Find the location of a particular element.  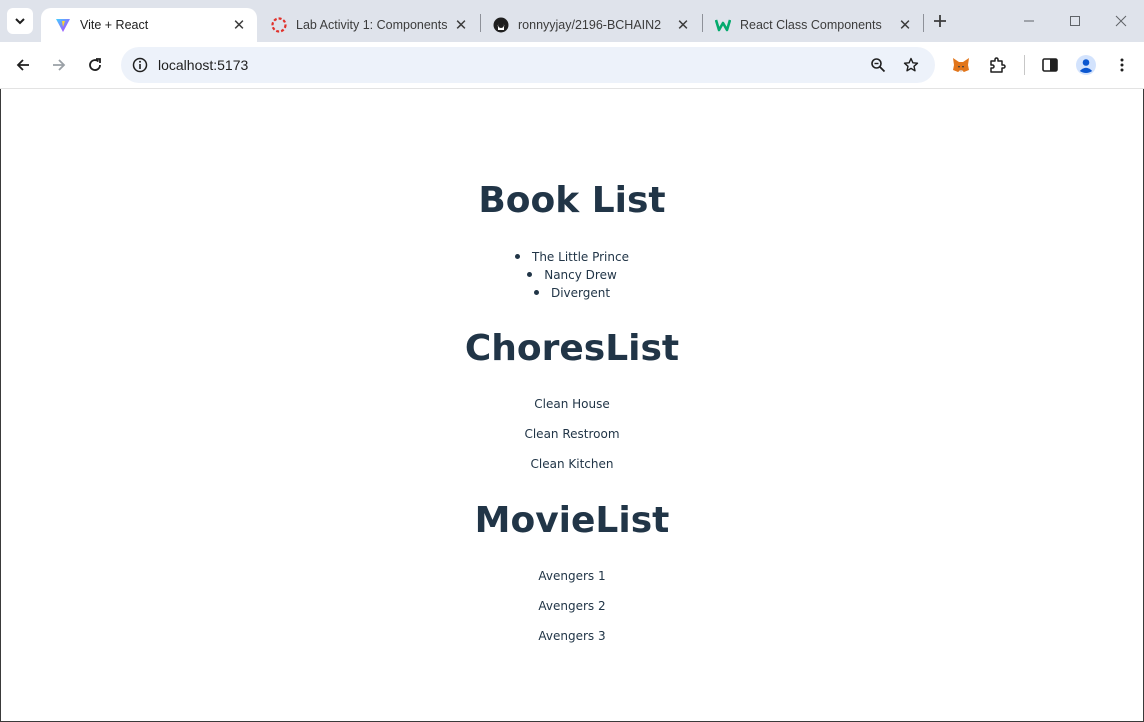

reload-button is located at coordinates (95, 65).